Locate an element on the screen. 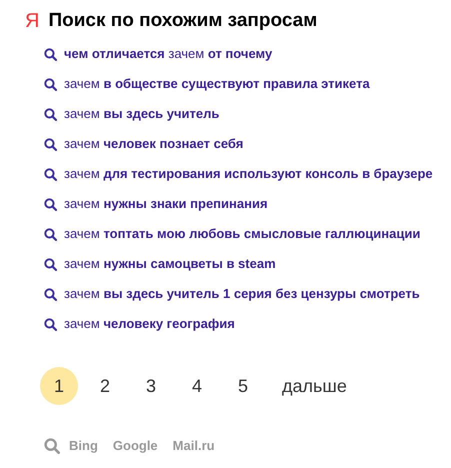 This screenshot has height=468, width=451. logo: Я is located at coordinates (32, 21).